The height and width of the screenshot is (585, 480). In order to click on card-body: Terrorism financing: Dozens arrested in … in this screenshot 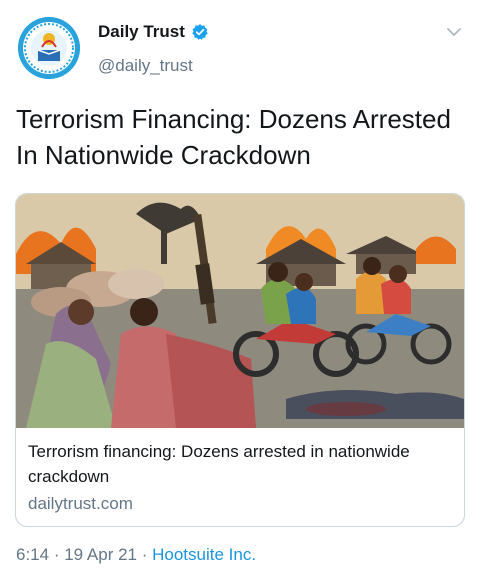, I will do `click(238, 477)`.